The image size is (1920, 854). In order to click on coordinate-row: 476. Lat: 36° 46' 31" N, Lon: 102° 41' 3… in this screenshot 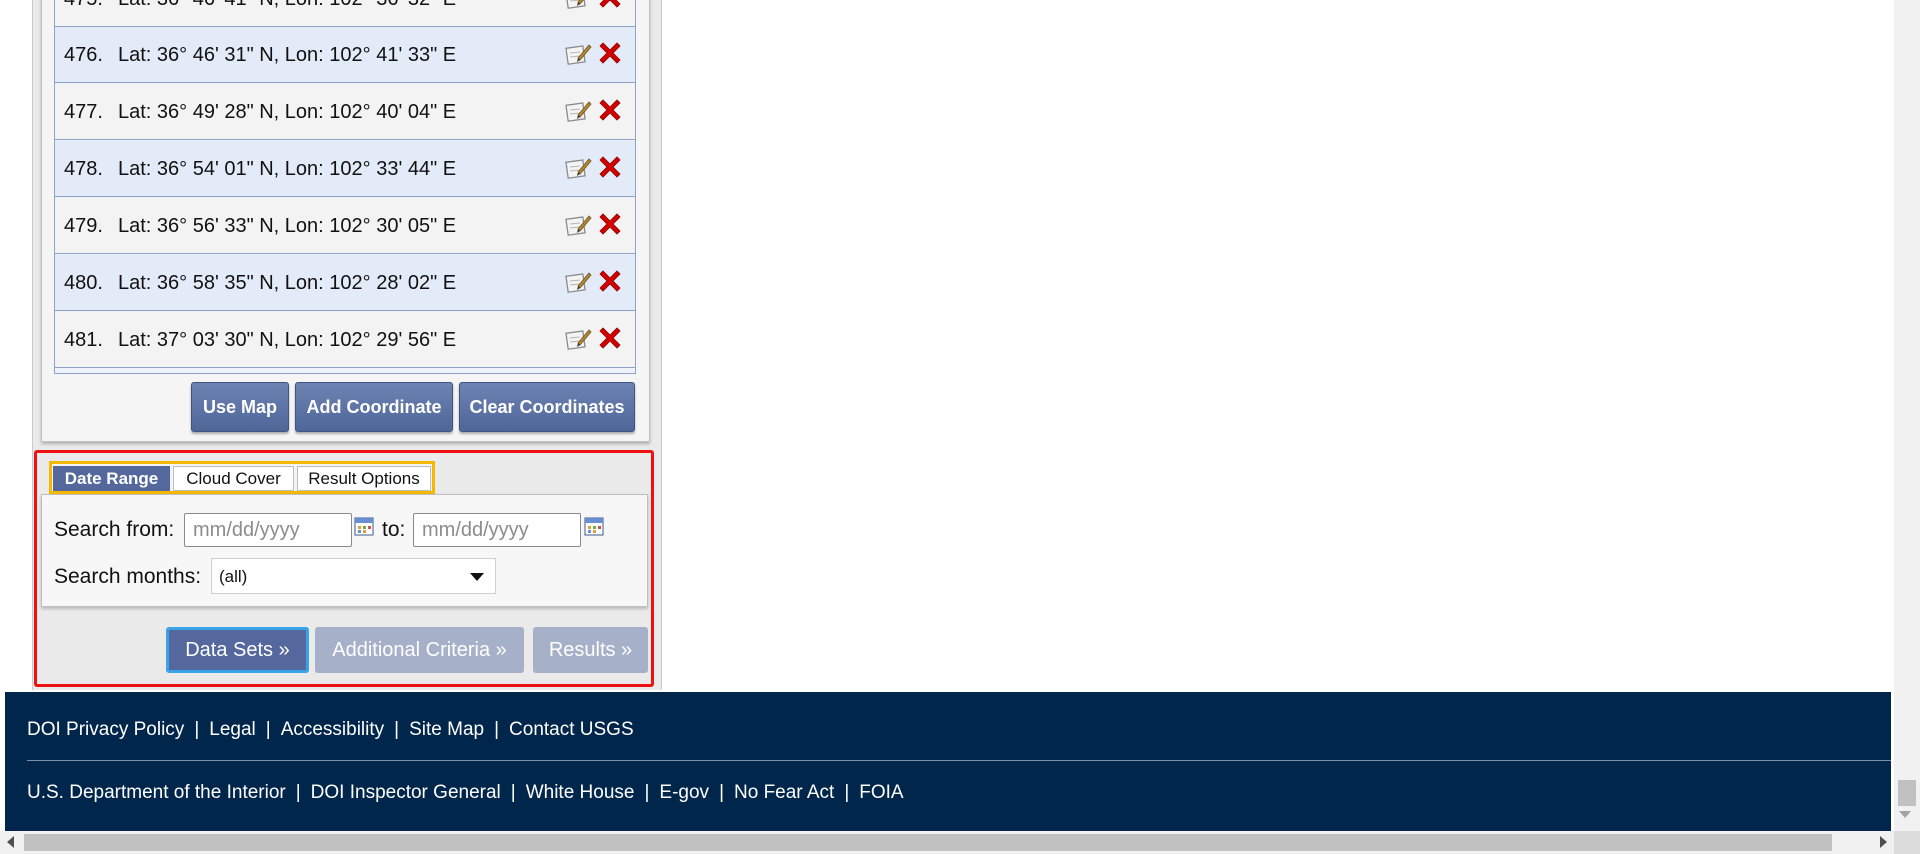, I will do `click(345, 55)`.